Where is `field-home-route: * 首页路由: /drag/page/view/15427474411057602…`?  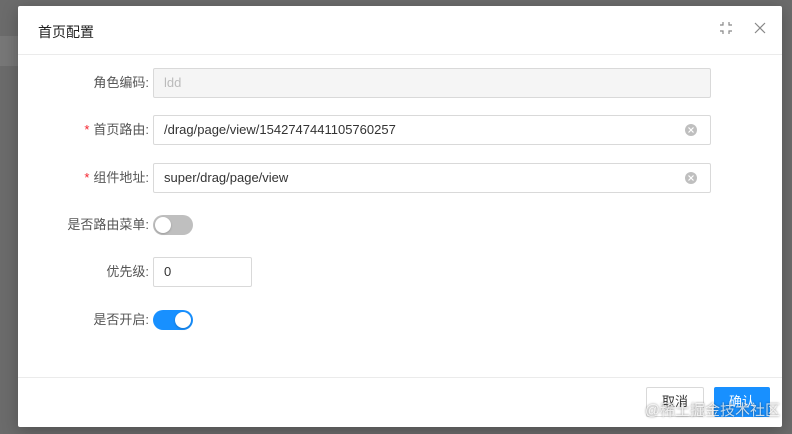 field-home-route: * 首页路由: /drag/page/view/15427474411057602… is located at coordinates (400, 130).